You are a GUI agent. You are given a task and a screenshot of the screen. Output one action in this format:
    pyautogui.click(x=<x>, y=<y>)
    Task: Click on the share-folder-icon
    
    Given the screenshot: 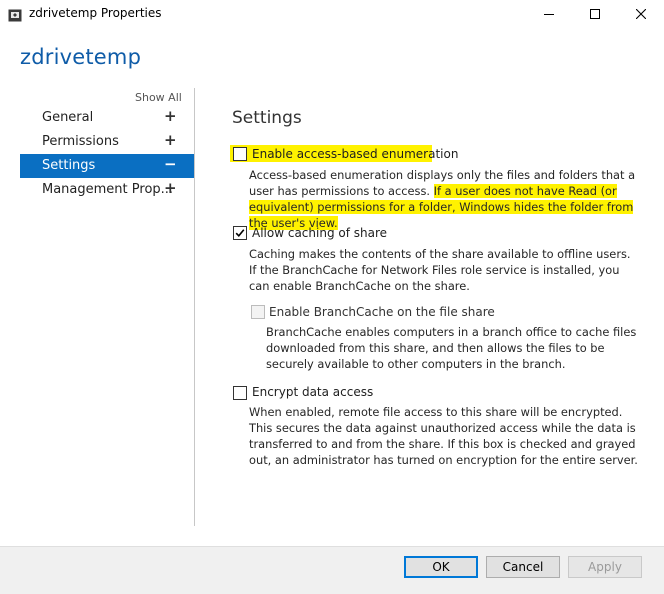 What is the action you would take?
    pyautogui.click(x=15, y=14)
    